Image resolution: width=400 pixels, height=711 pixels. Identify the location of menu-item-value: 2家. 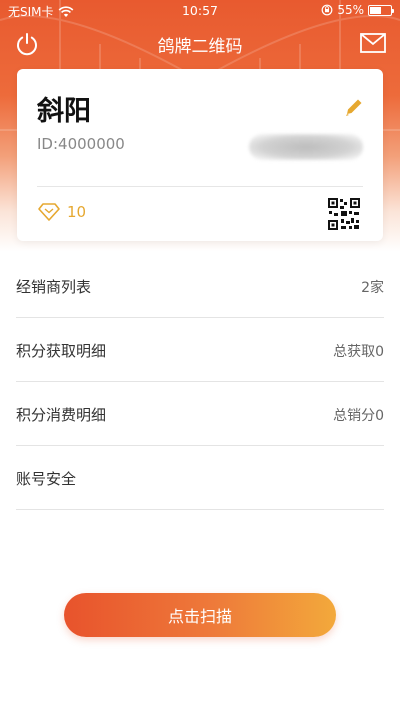
(372, 288).